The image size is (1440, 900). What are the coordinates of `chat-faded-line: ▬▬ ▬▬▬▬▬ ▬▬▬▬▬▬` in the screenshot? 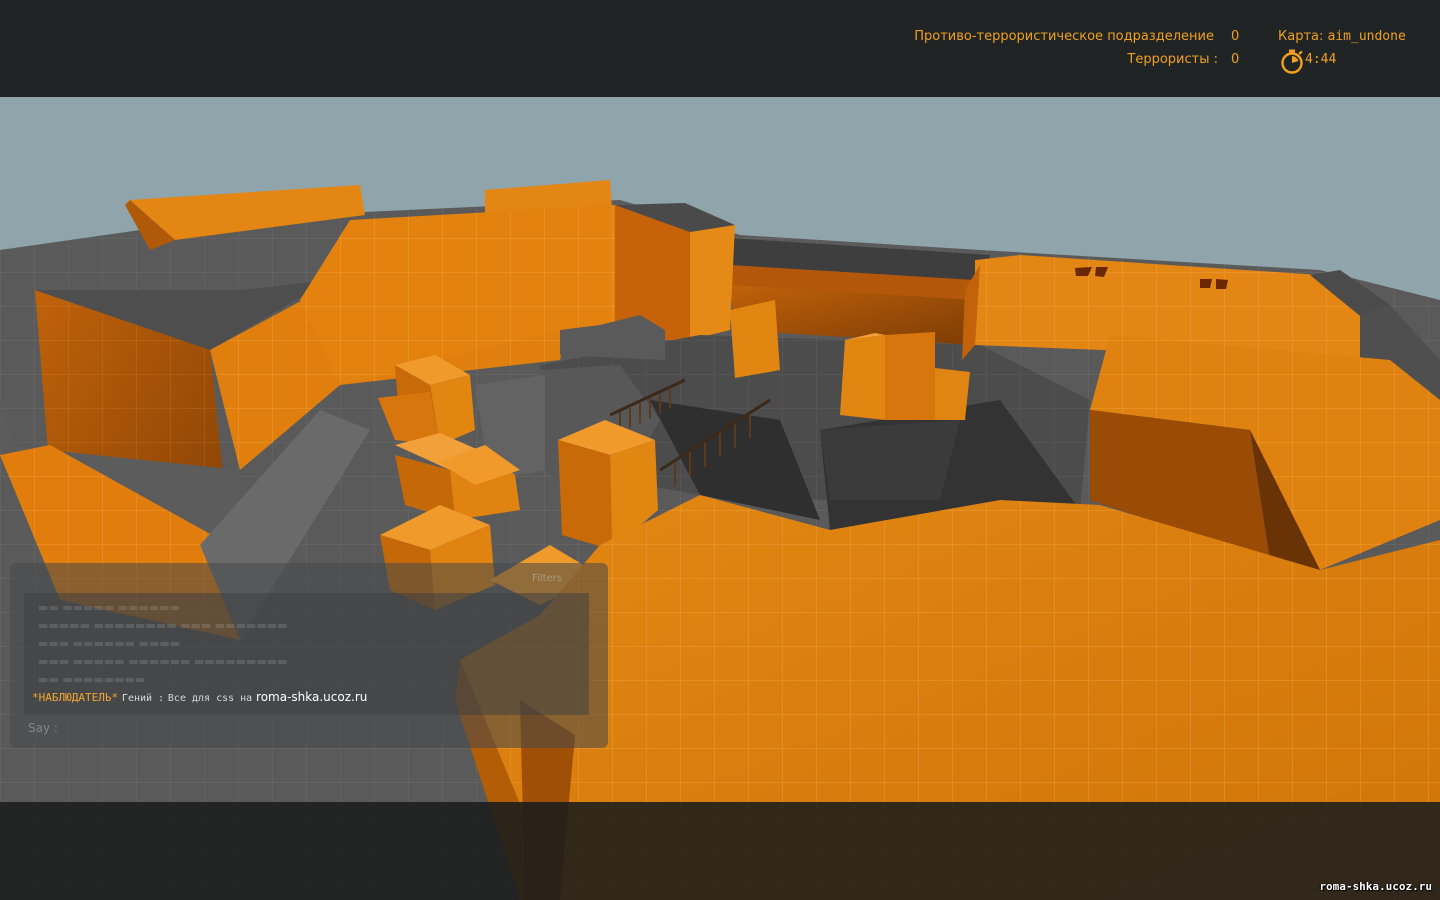 It's located at (109, 607).